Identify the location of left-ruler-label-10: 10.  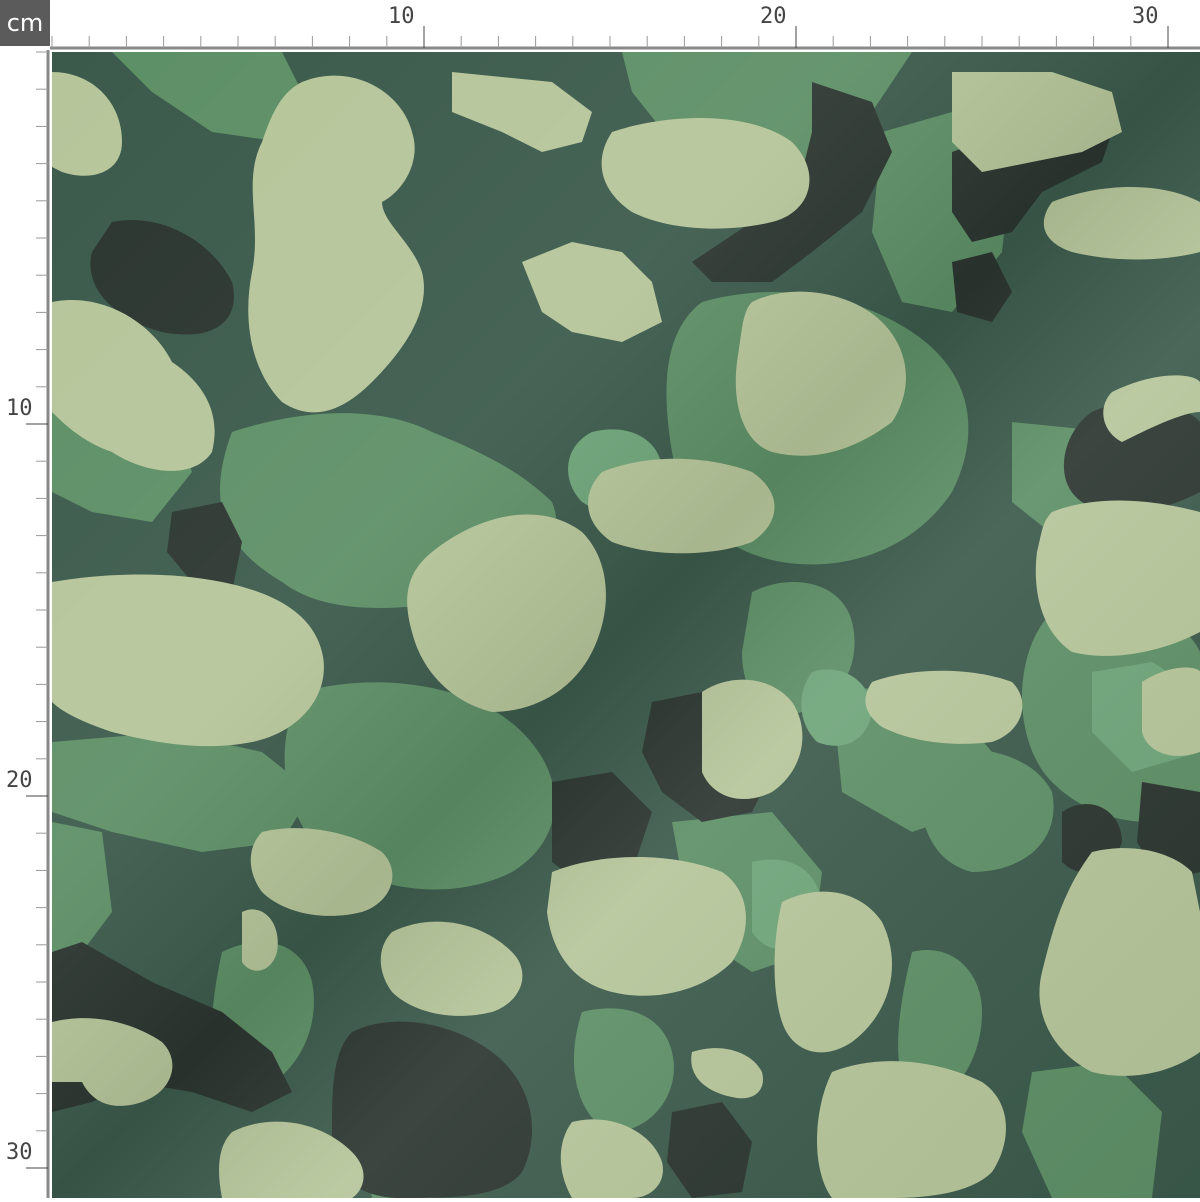
(19, 408).